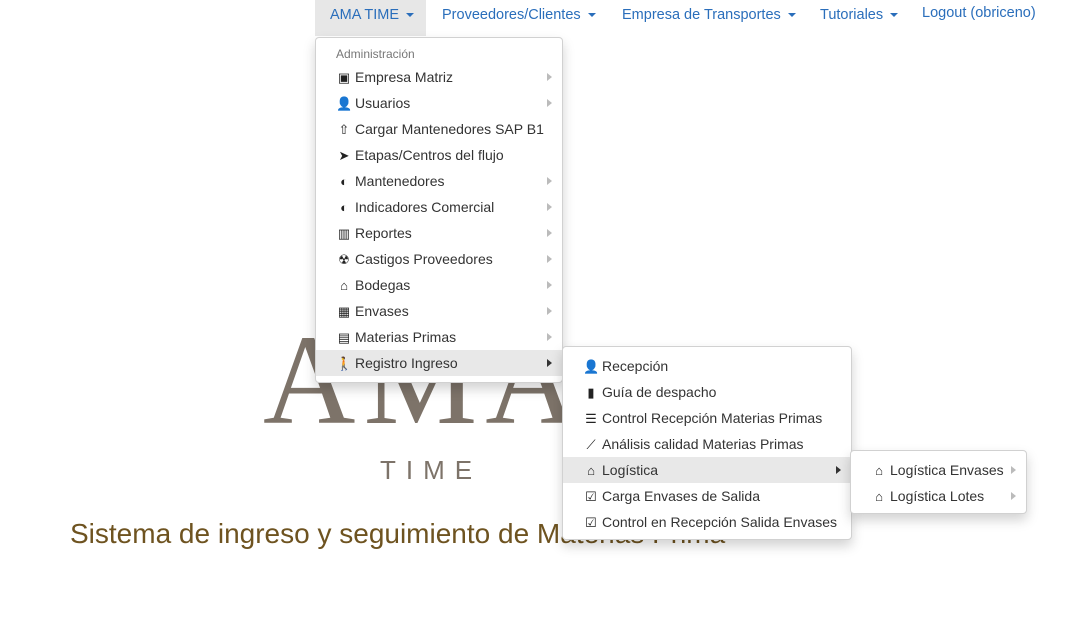 The height and width of the screenshot is (635, 1070). I want to click on logout-link: Logout (obriceno), so click(979, 18).